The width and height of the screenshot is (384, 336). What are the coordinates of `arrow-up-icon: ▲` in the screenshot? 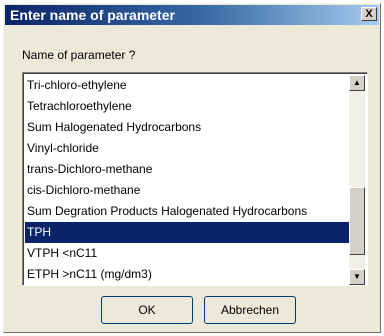 It's located at (357, 82).